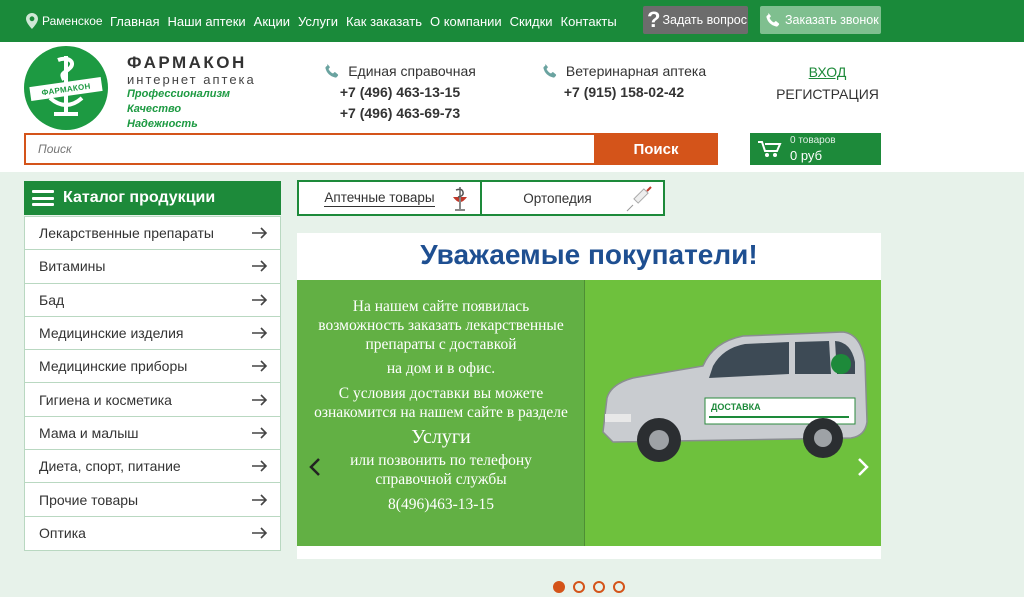  I want to click on hamburger-menu-icon, so click(43, 198).